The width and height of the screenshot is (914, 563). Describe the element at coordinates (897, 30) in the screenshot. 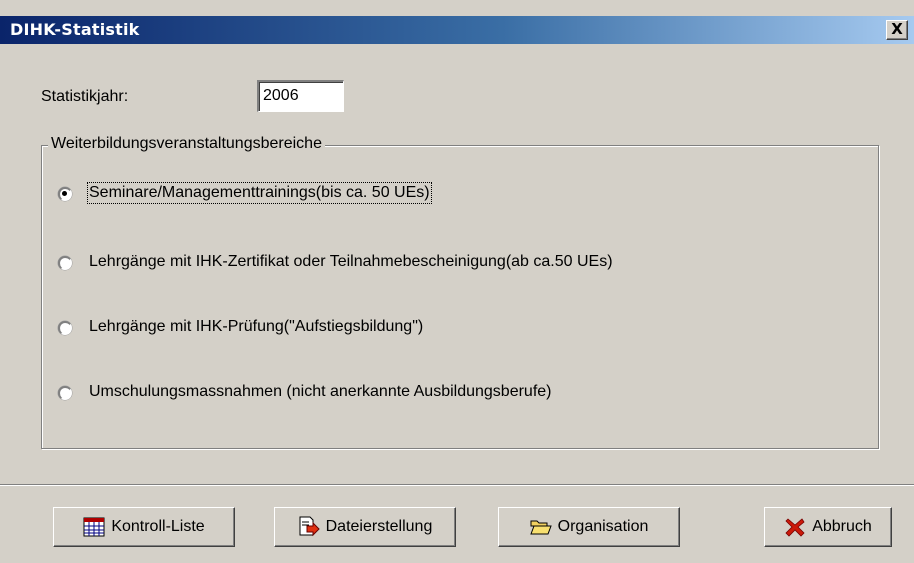

I see `close-button: X` at that location.